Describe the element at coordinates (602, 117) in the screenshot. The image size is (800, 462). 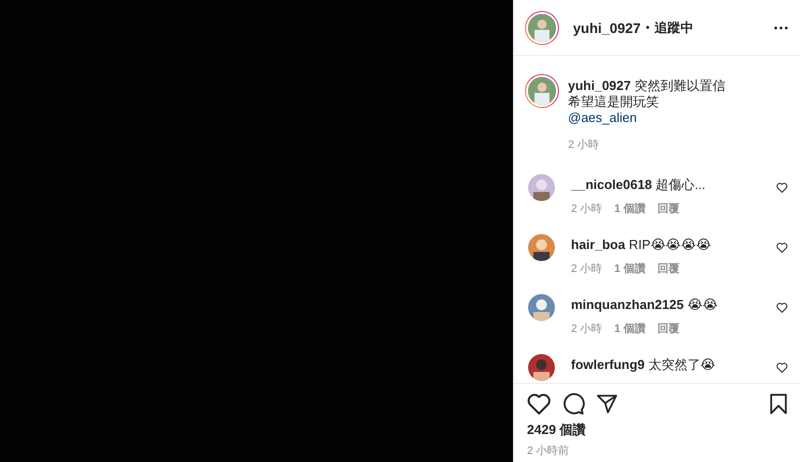
I see `mention-link: @aes_alien` at that location.